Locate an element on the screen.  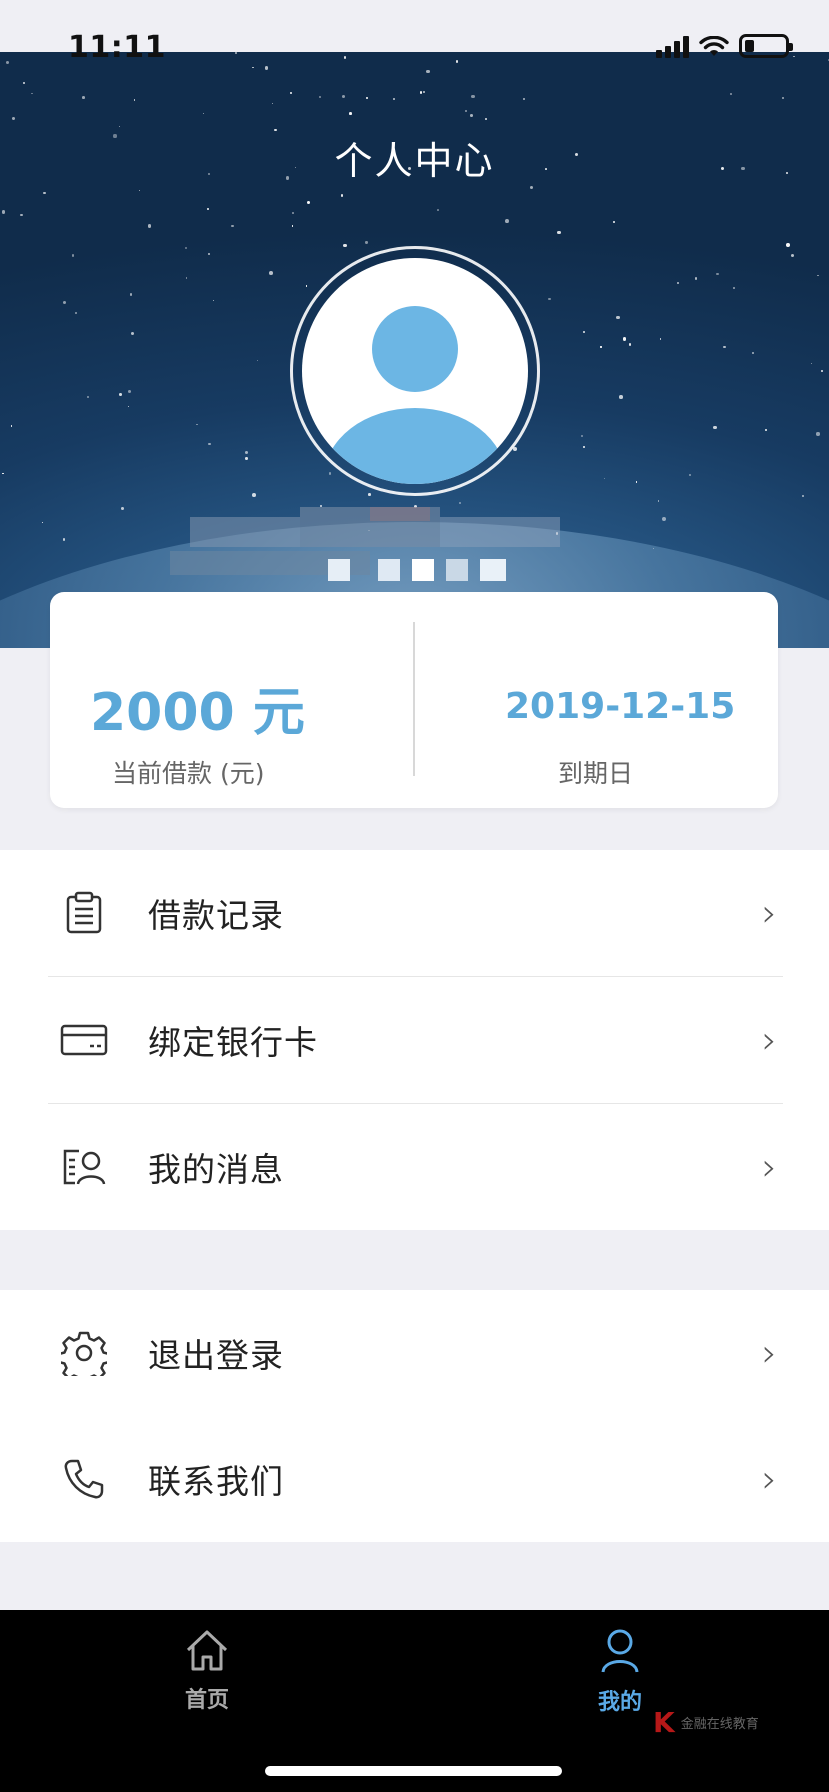
menu-item-label: 我的消息 is located at coordinates (216, 1169).